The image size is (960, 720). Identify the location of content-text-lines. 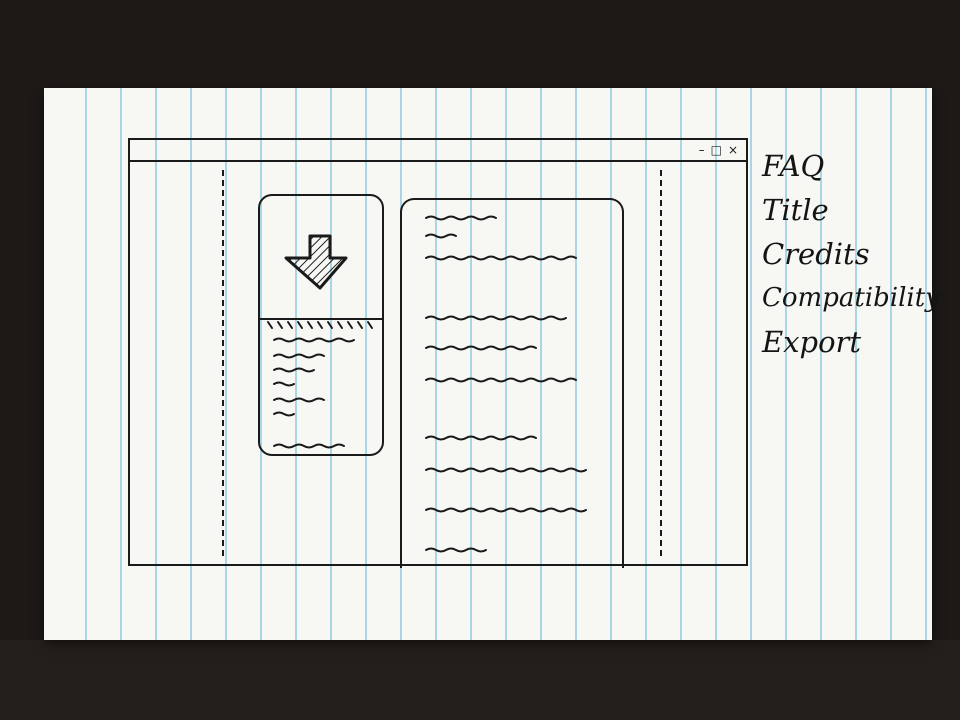
(506, 384).